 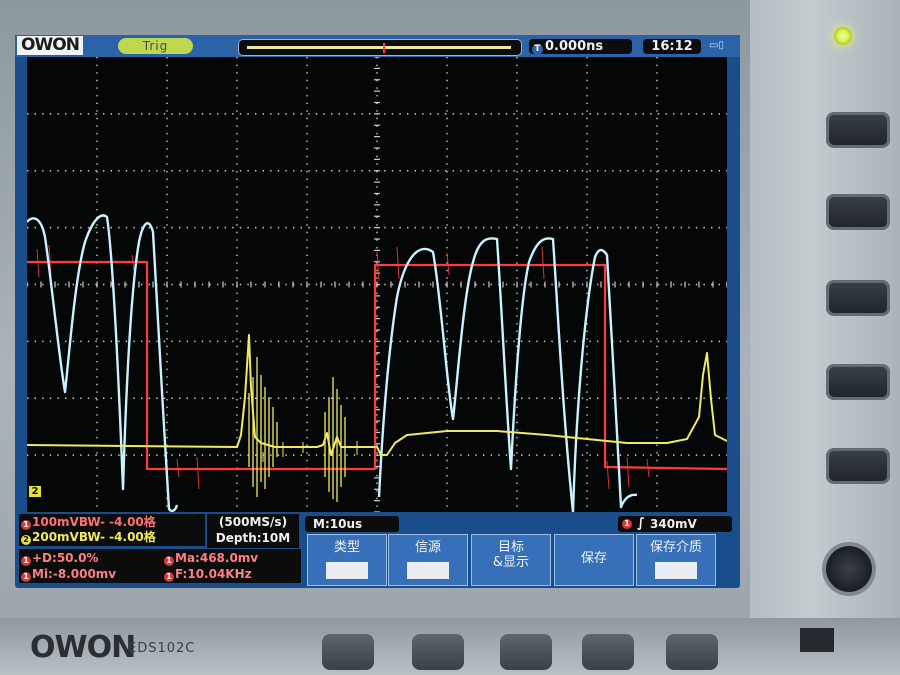 I want to click on measure-freq: 1 F:10.04KHz, so click(x=208, y=574).